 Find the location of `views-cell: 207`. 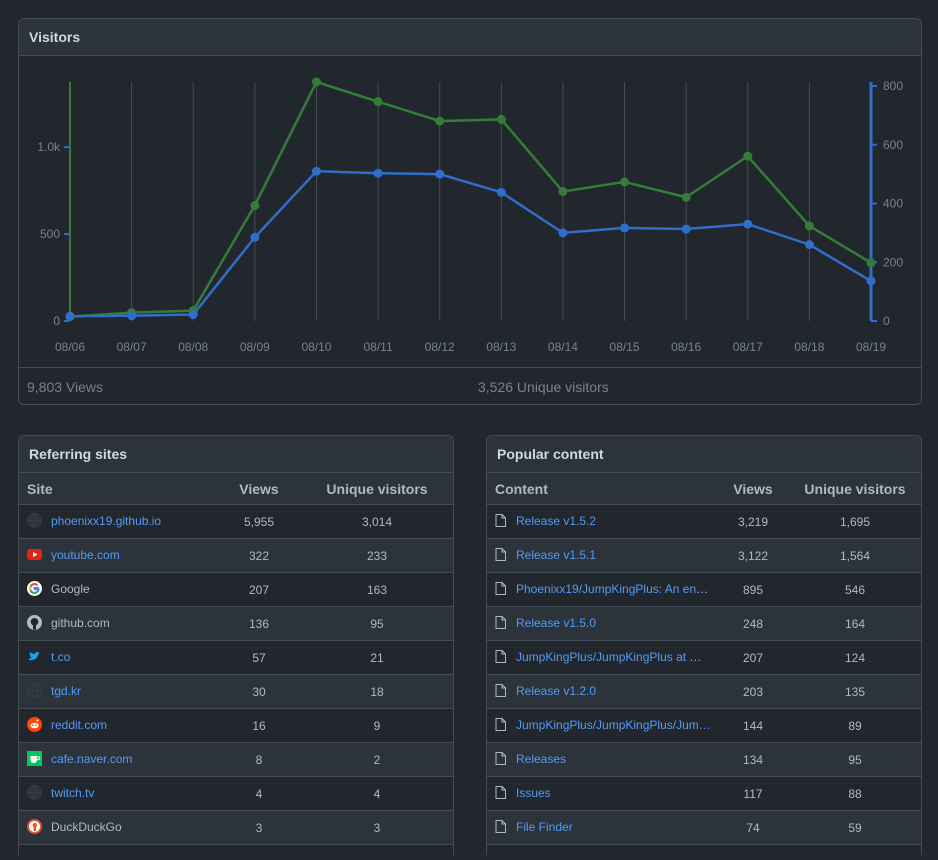

views-cell: 207 is located at coordinates (259, 589).